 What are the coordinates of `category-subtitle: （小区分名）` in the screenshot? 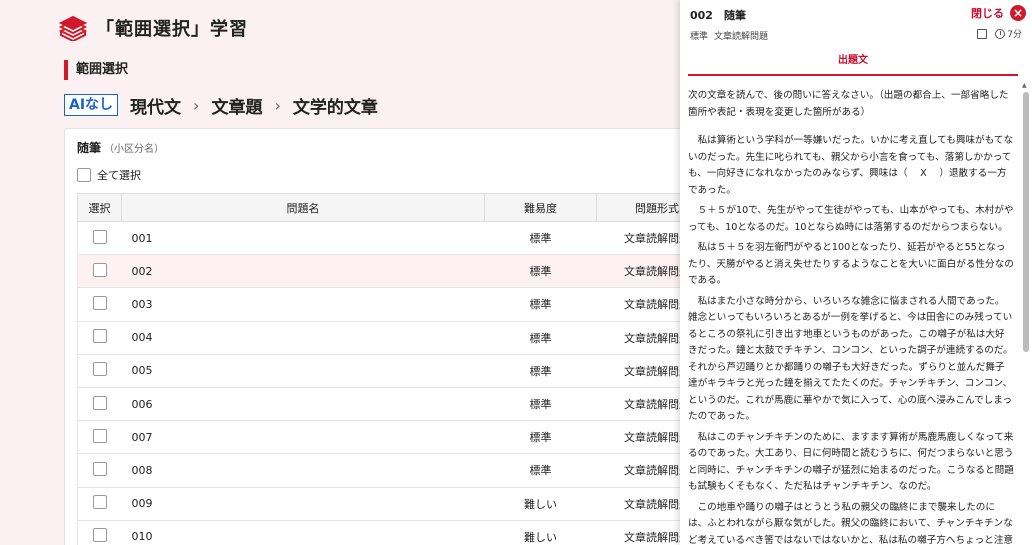 It's located at (134, 149).